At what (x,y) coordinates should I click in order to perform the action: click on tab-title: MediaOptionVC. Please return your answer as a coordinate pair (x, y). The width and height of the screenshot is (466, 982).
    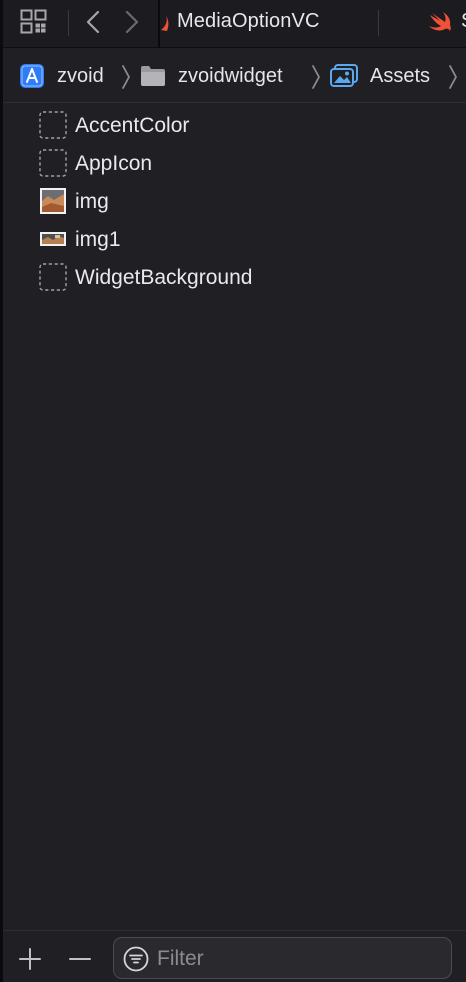
    Looking at the image, I should click on (248, 21).